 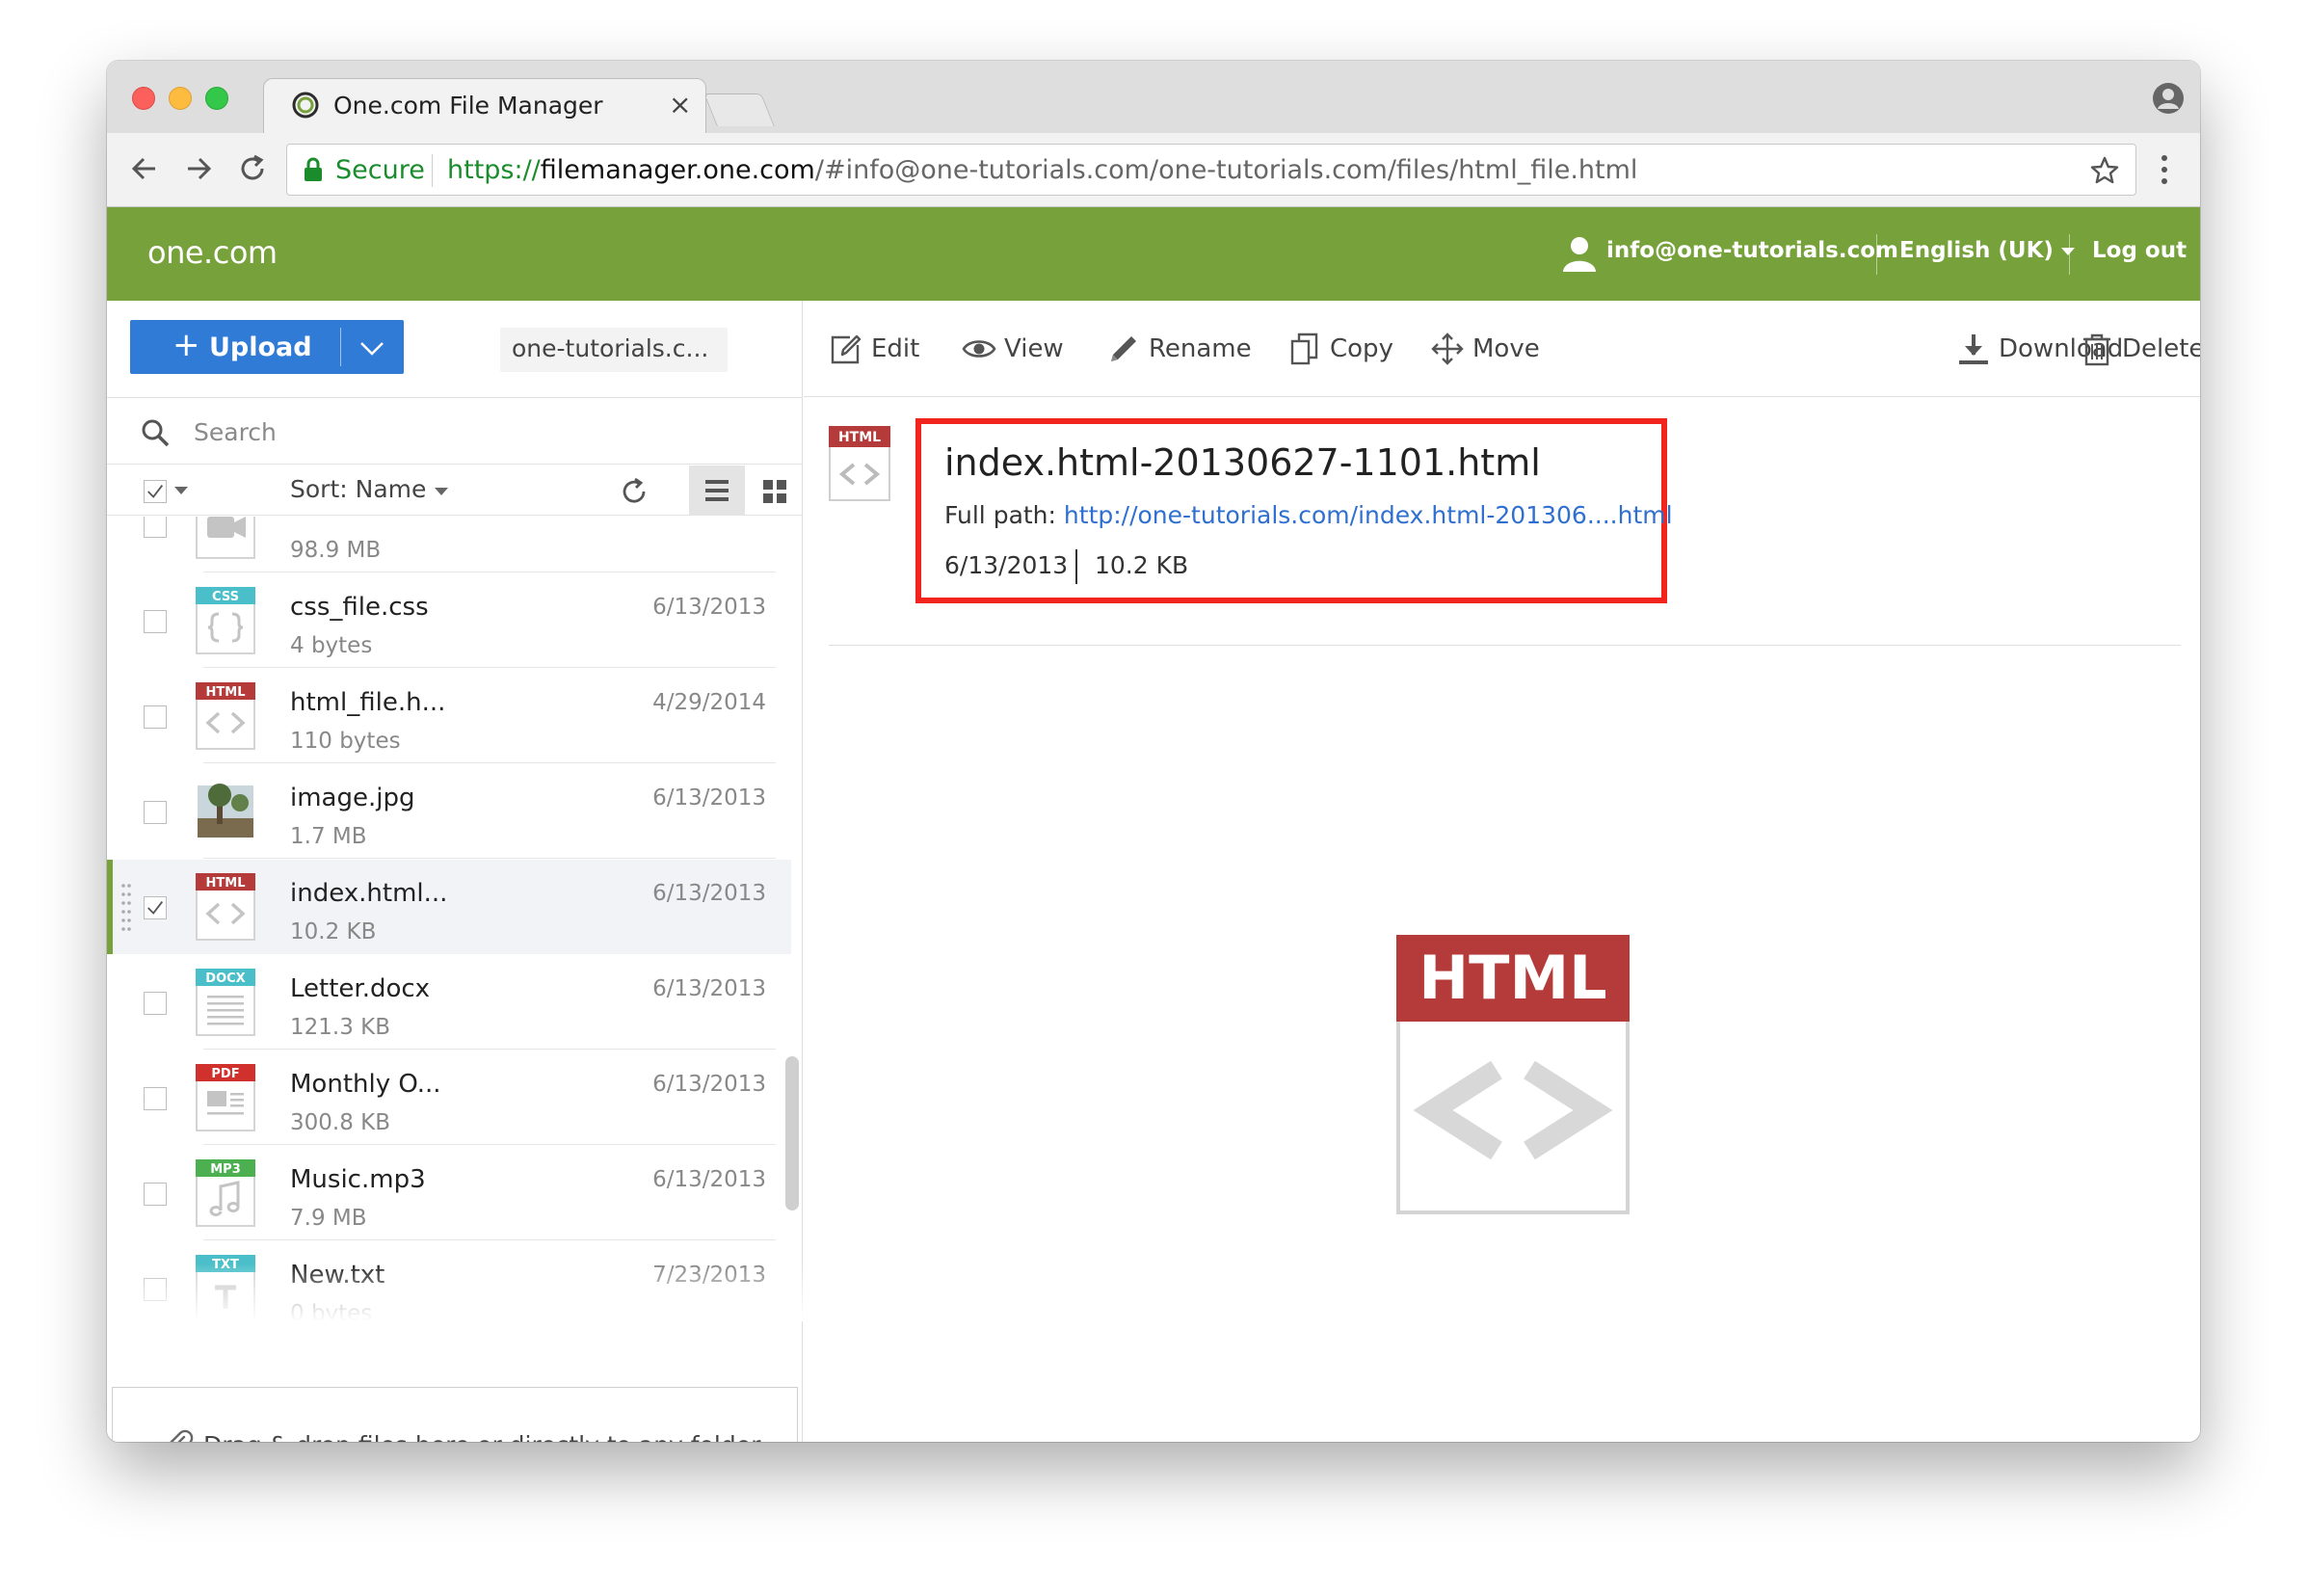 What do you see at coordinates (1361, 348) in the screenshot?
I see `copy-label: Copy` at bounding box center [1361, 348].